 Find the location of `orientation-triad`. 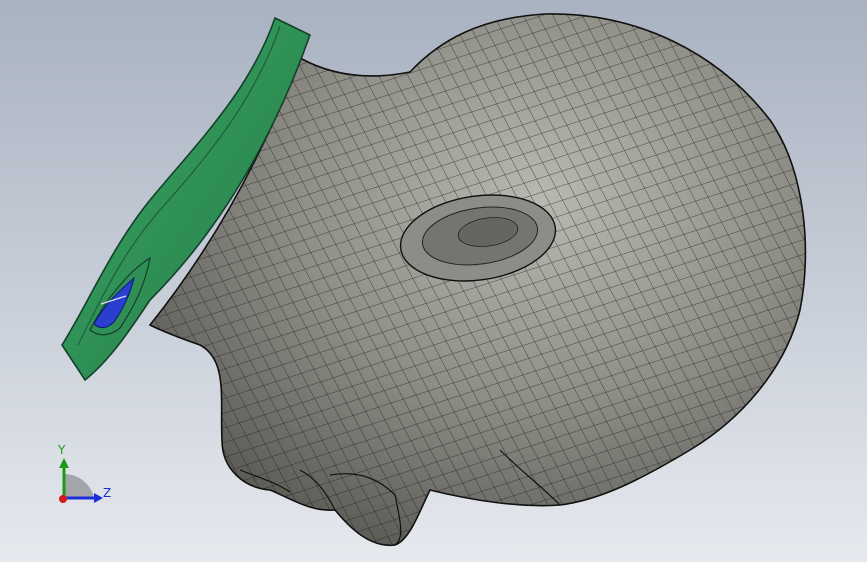

orientation-triad is located at coordinates (81, 480).